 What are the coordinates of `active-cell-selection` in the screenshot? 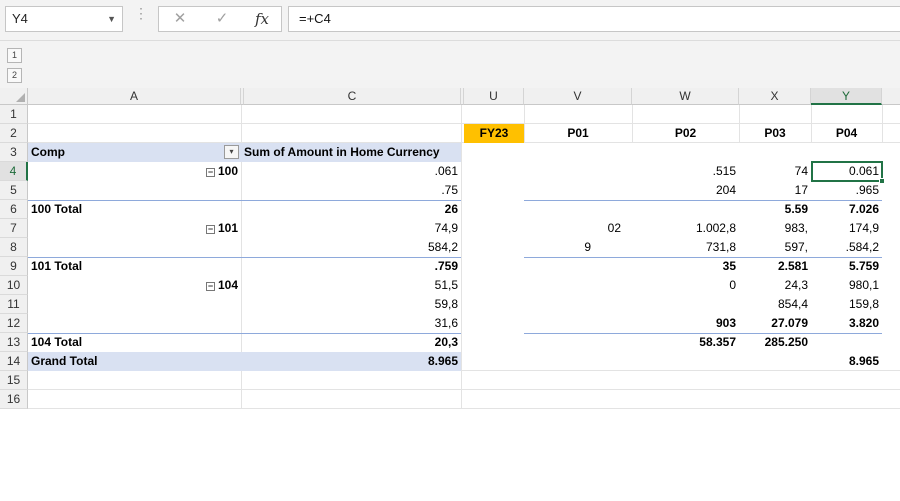 It's located at (847, 171).